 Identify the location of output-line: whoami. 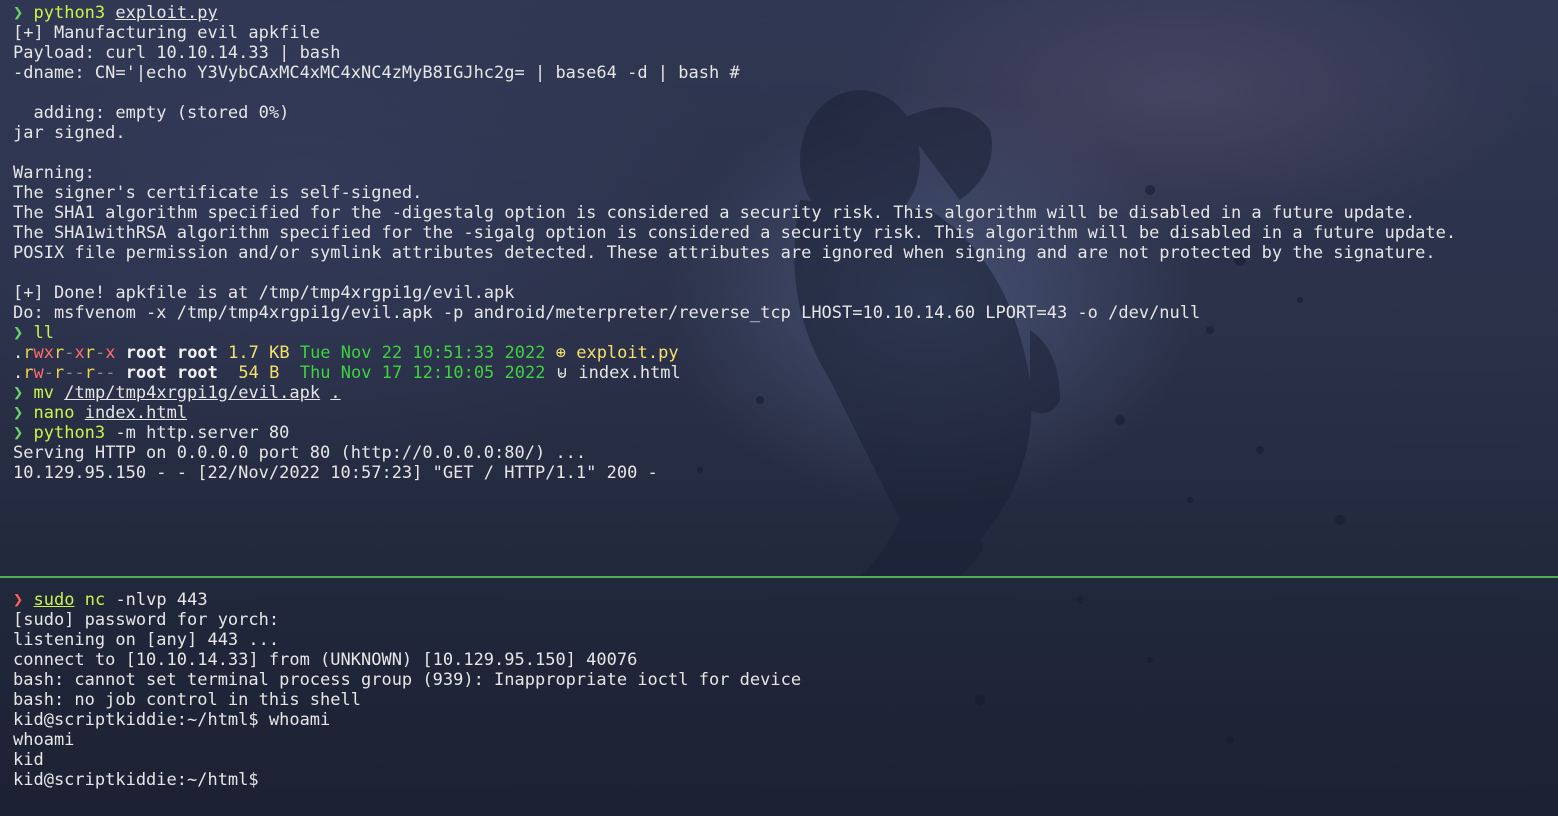
(44, 740).